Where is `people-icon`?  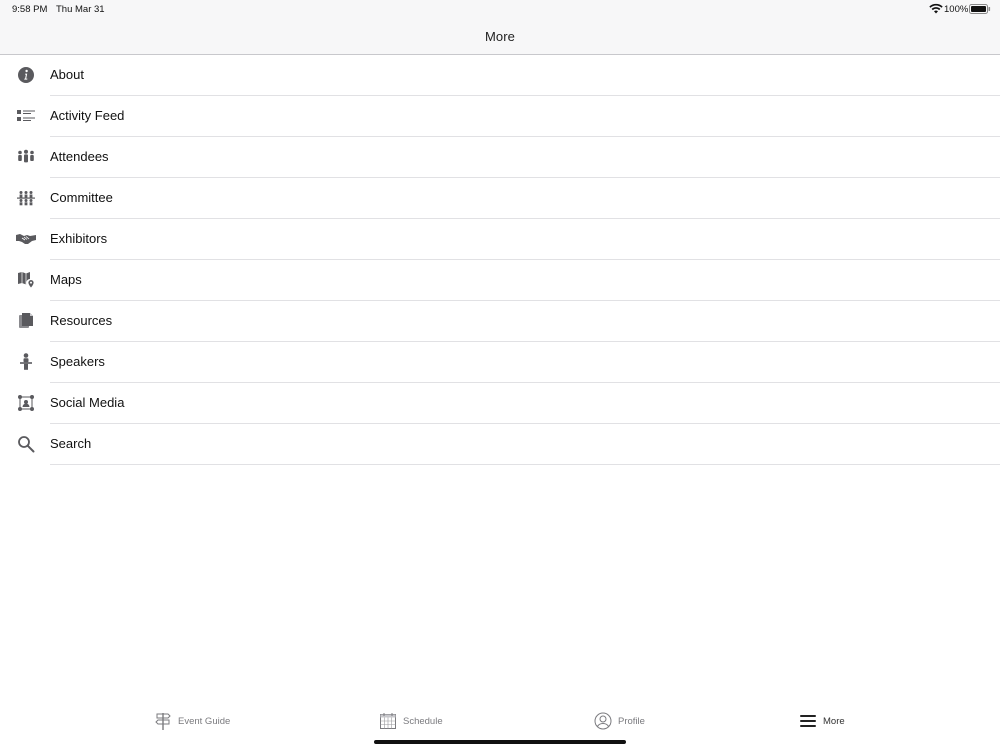 people-icon is located at coordinates (26, 157).